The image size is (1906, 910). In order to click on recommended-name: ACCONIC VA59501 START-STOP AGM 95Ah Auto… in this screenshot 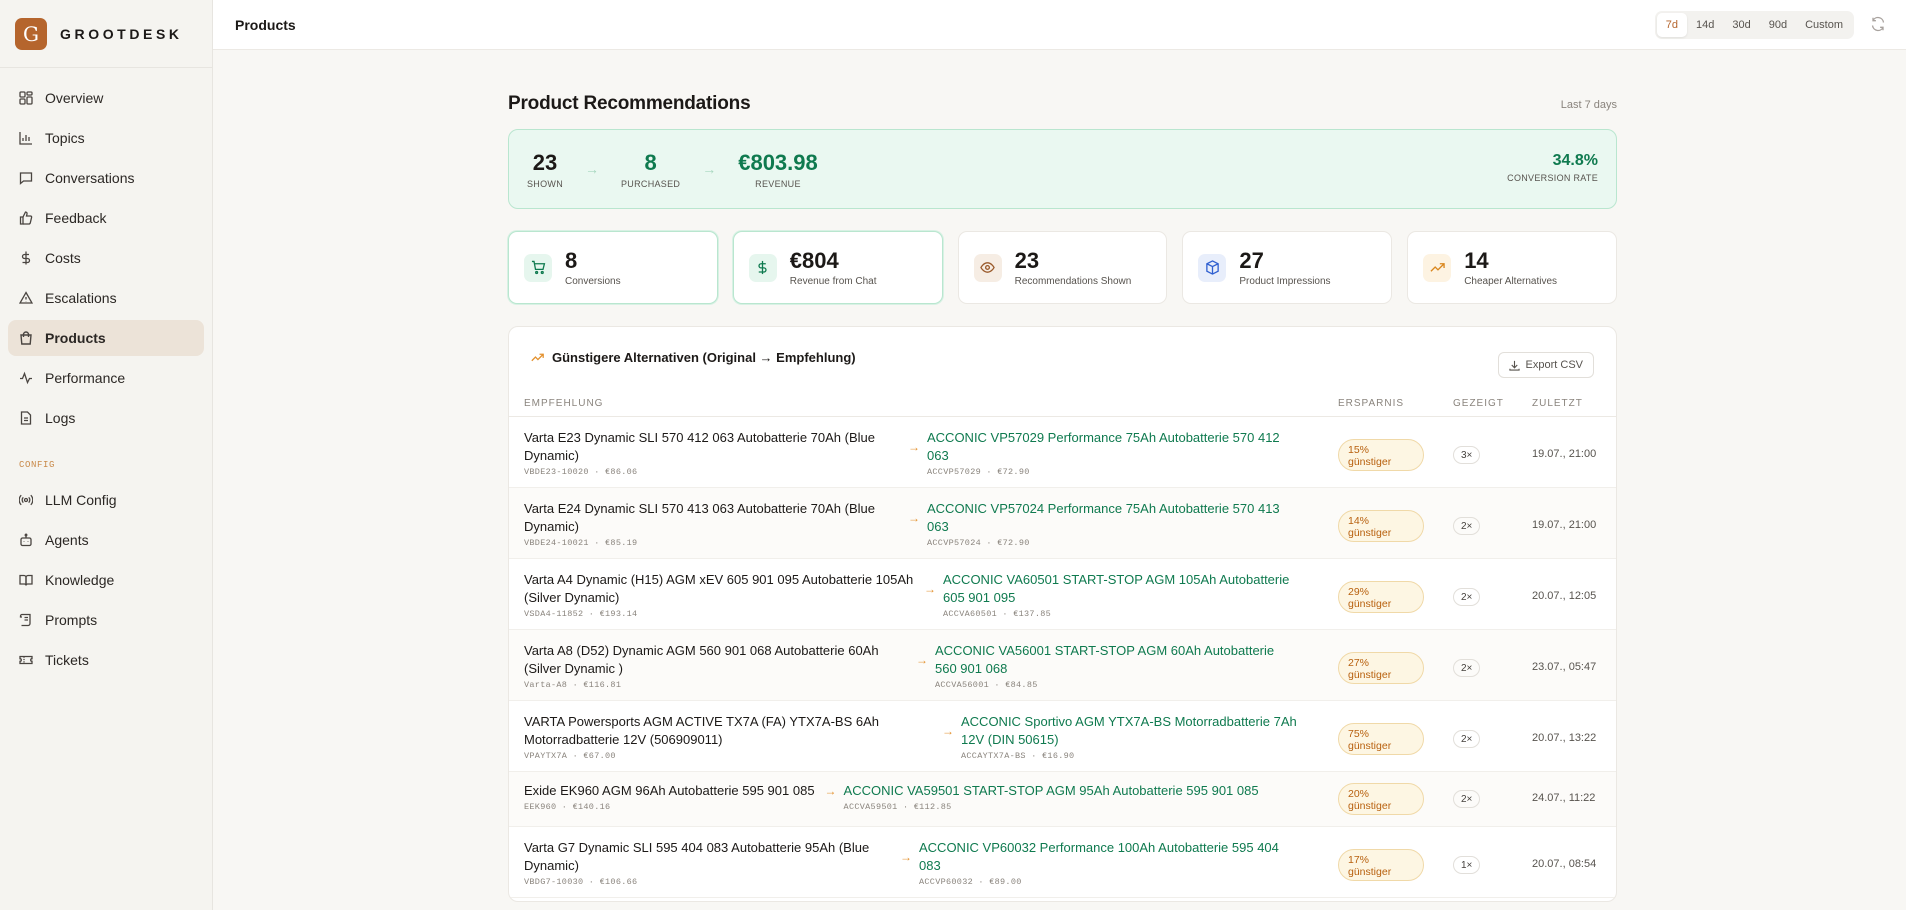, I will do `click(1074, 791)`.